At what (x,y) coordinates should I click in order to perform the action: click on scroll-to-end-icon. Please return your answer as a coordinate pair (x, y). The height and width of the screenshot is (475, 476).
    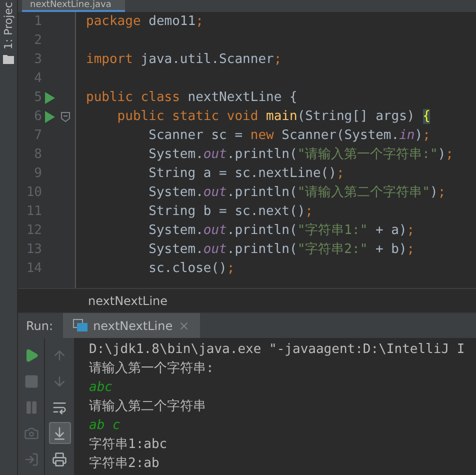
    Looking at the image, I should click on (59, 433).